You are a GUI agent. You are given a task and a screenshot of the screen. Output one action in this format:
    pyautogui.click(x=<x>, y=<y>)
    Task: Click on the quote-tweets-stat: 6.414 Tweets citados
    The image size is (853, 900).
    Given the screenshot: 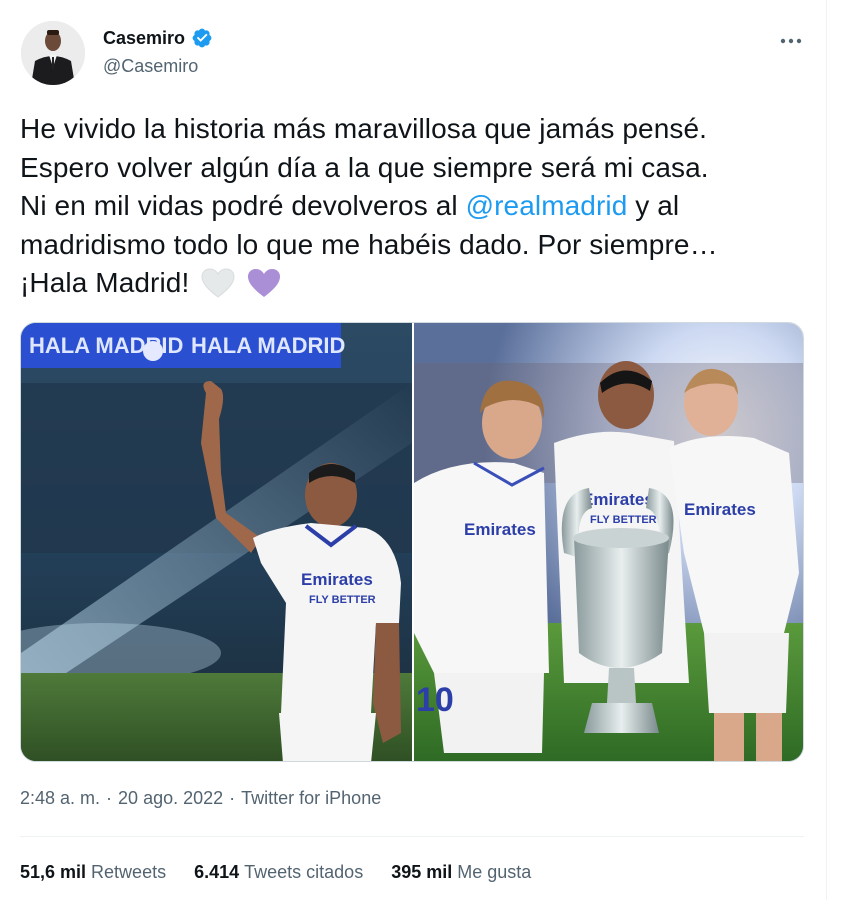 What is the action you would take?
    pyautogui.click(x=278, y=872)
    